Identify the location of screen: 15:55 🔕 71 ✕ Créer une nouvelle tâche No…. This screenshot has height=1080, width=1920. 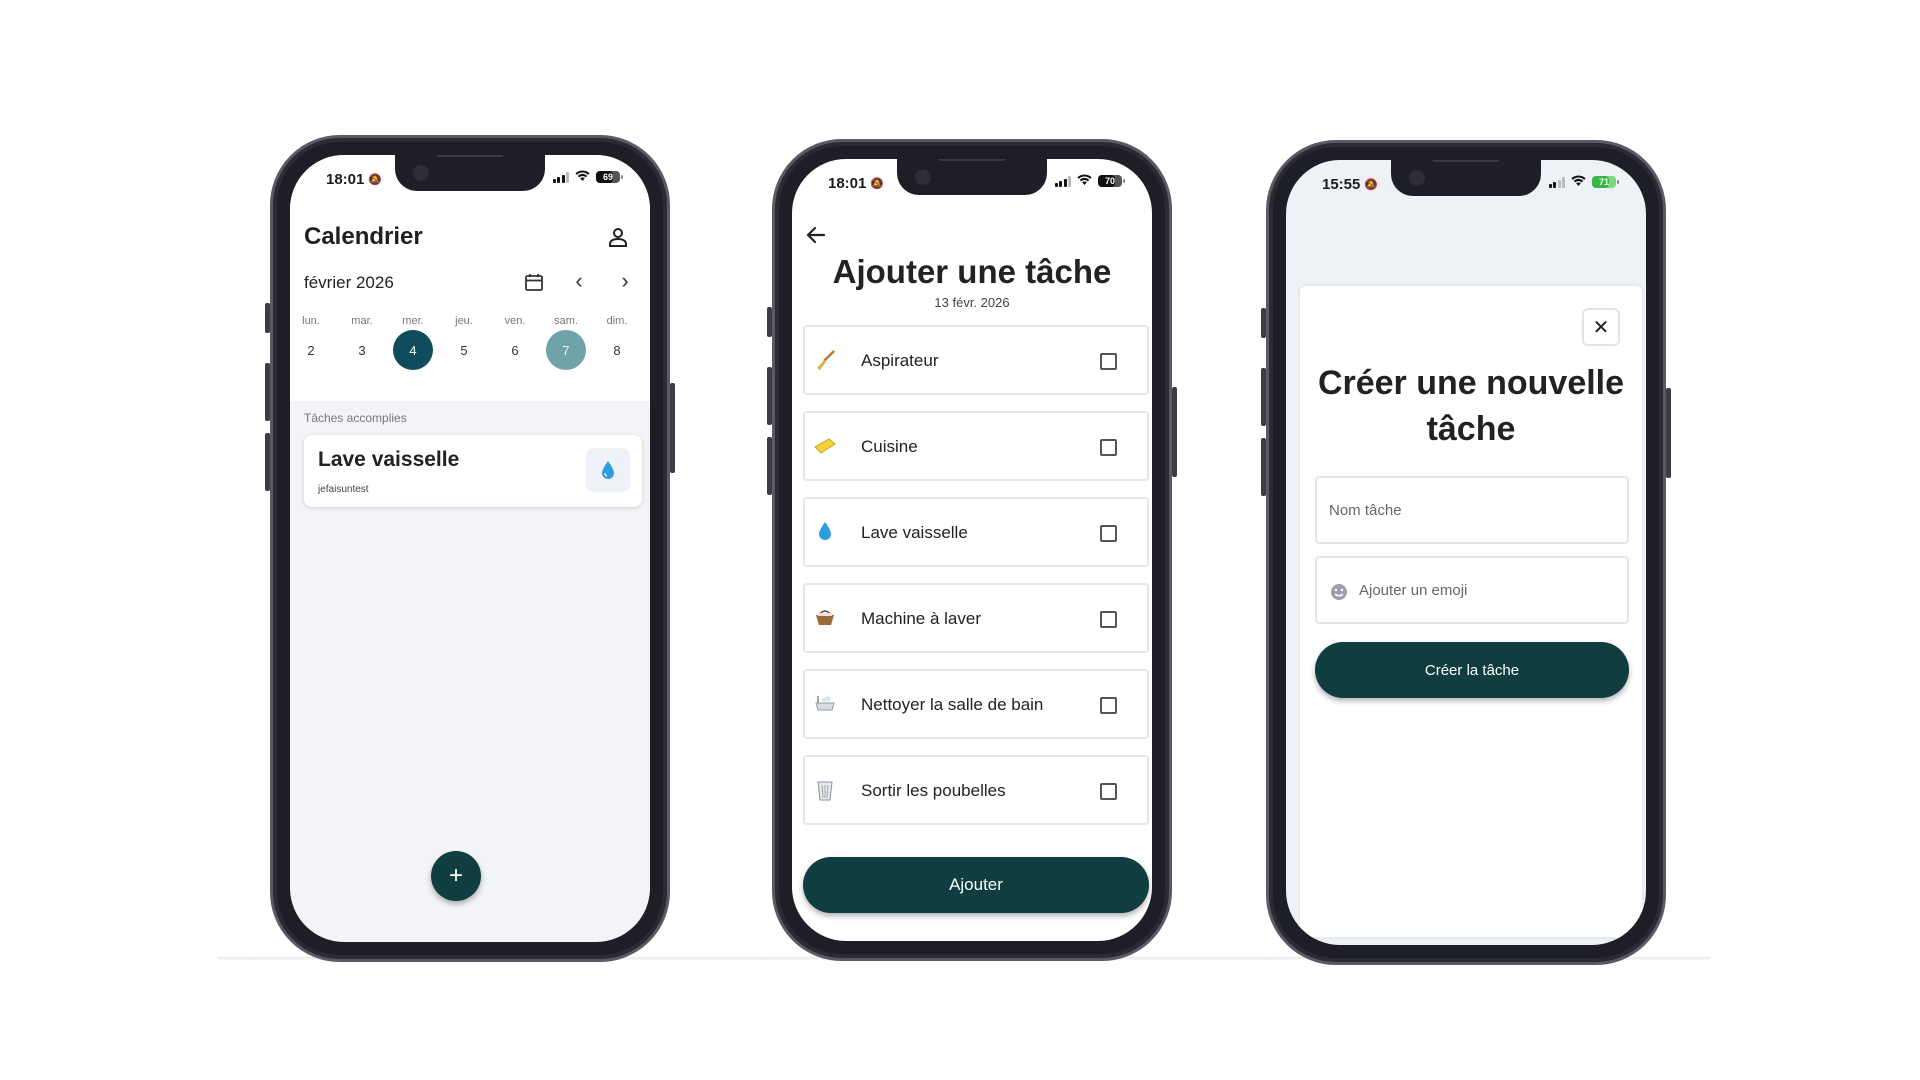
(1466, 552).